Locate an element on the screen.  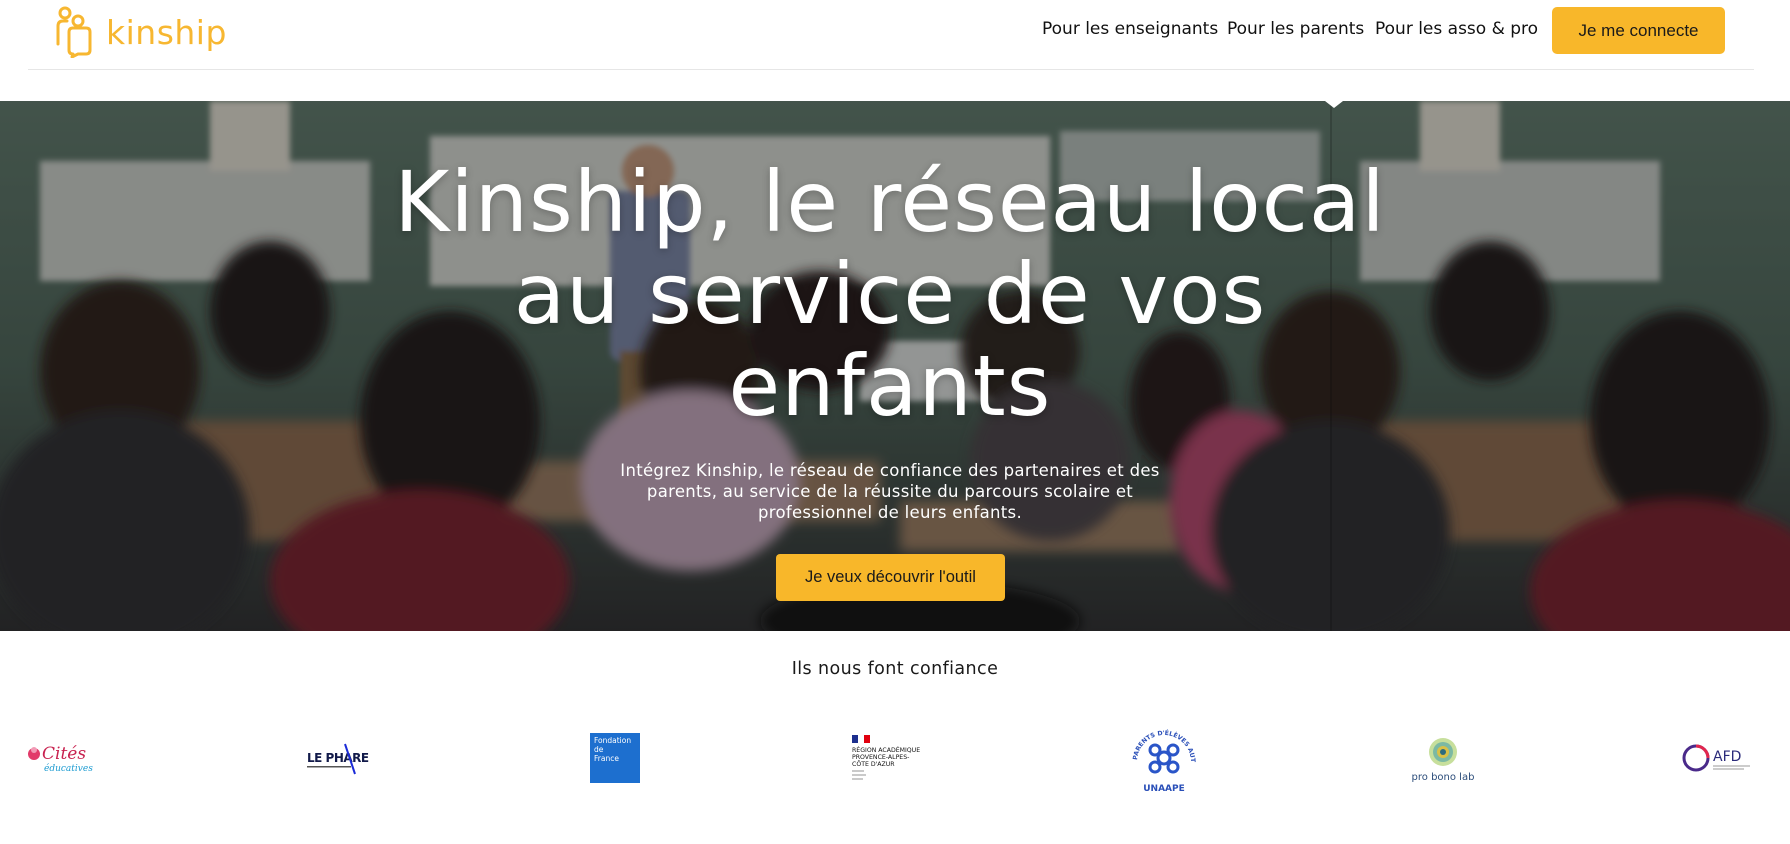
educatives-text: éducatives is located at coordinates (68, 768).